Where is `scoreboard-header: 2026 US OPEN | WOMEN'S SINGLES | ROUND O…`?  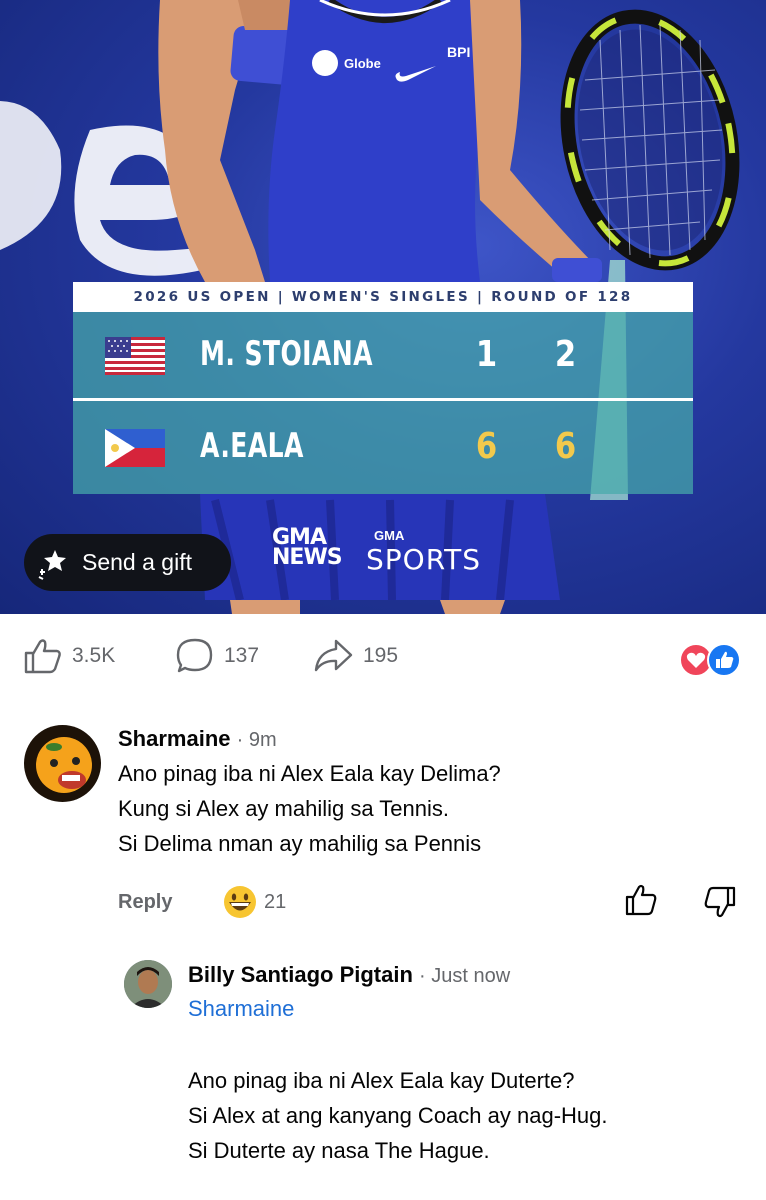 scoreboard-header: 2026 US OPEN | WOMEN'S SINGLES | ROUND O… is located at coordinates (383, 297).